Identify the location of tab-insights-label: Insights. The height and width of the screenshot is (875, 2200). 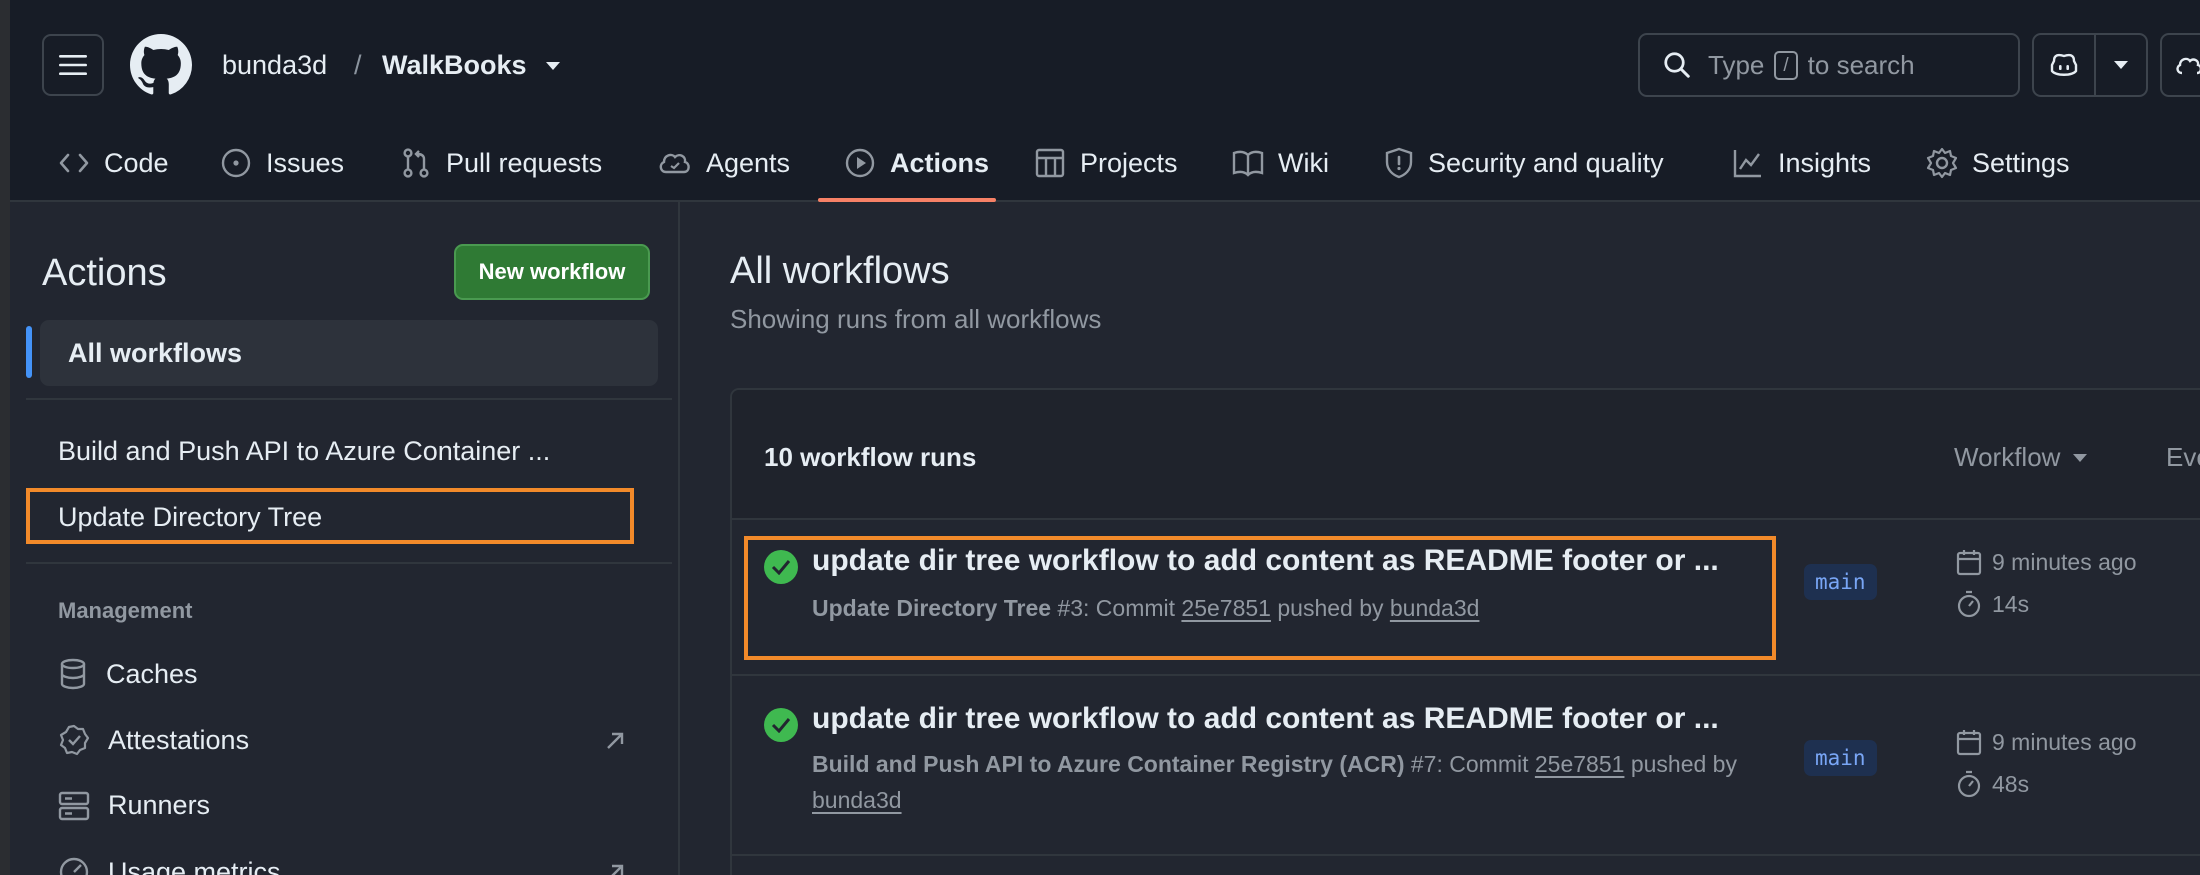
(1825, 162).